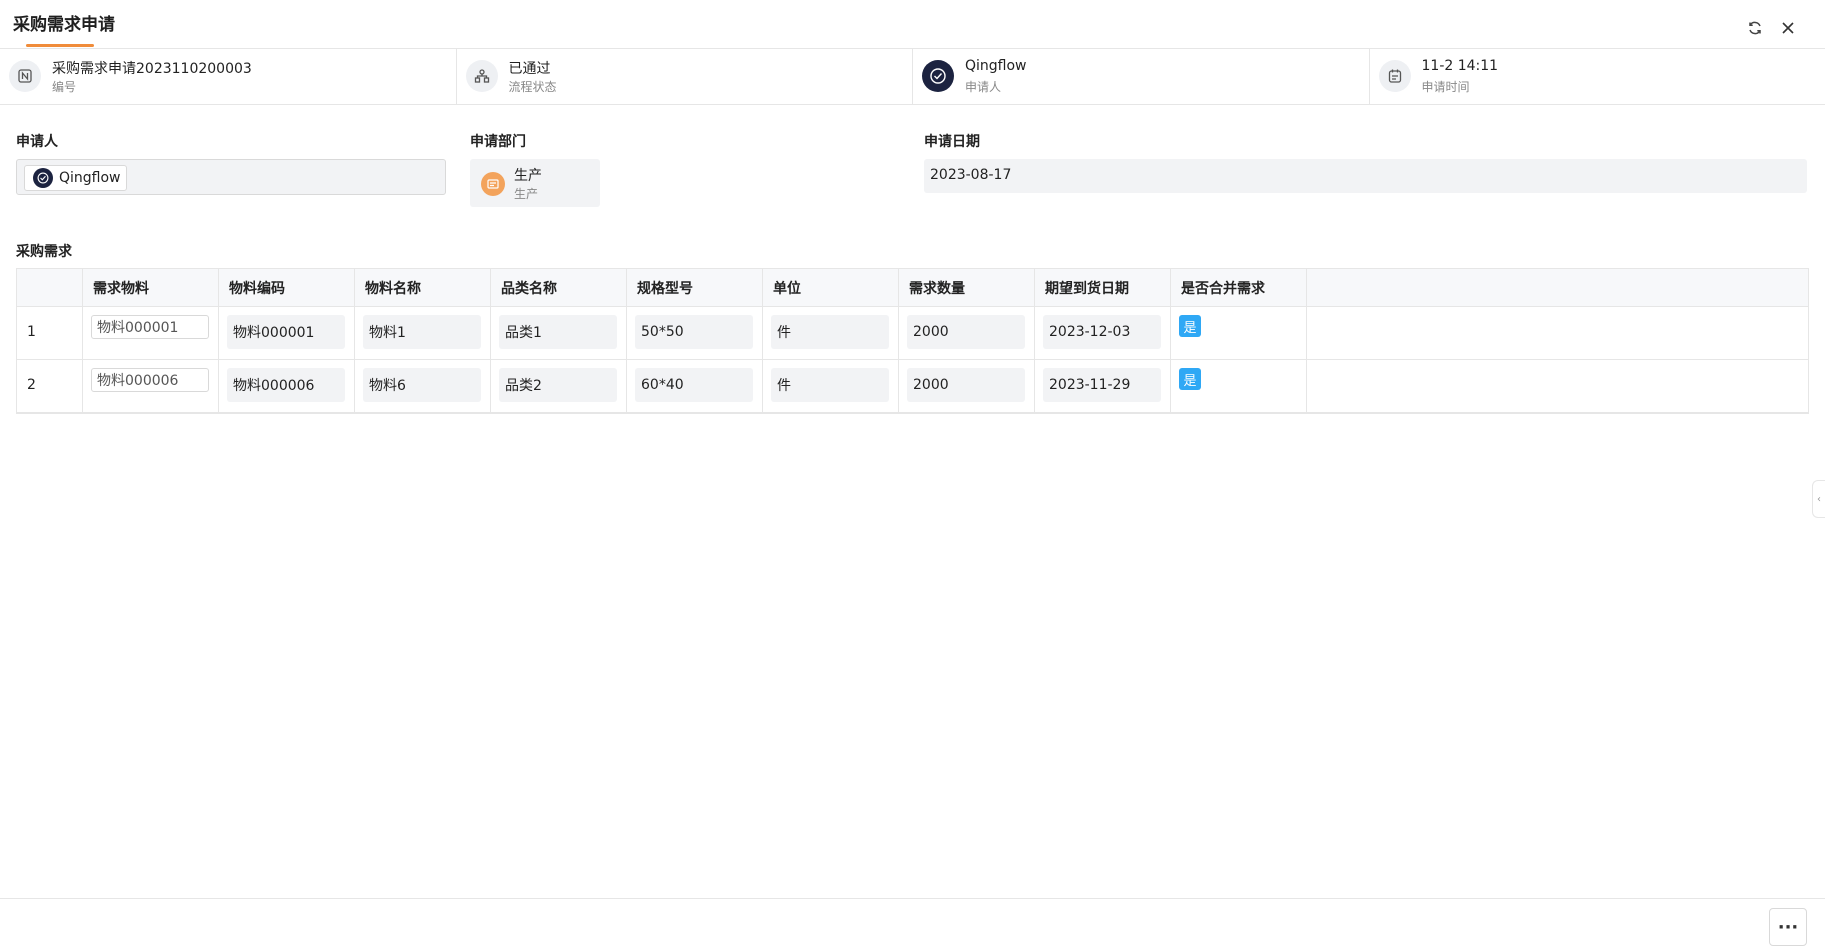 The height and width of the screenshot is (947, 1825). What do you see at coordinates (1788, 28) in the screenshot?
I see `close-icon` at bounding box center [1788, 28].